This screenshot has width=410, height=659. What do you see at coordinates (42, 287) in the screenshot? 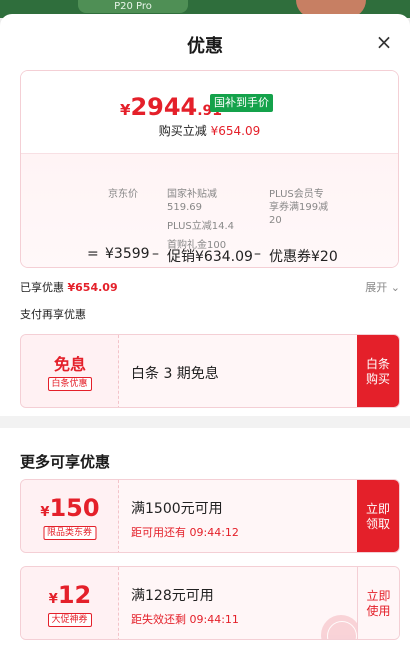
I see `enjoyed-label: 已享优惠` at bounding box center [42, 287].